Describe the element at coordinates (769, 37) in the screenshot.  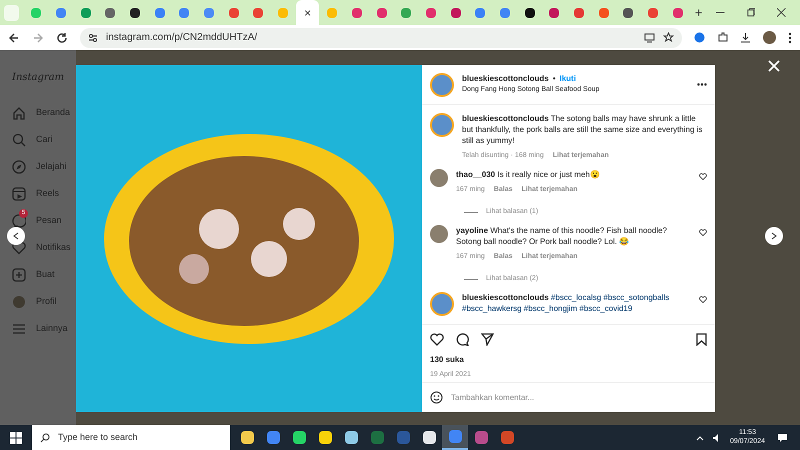
I see `profile-avatar` at that location.